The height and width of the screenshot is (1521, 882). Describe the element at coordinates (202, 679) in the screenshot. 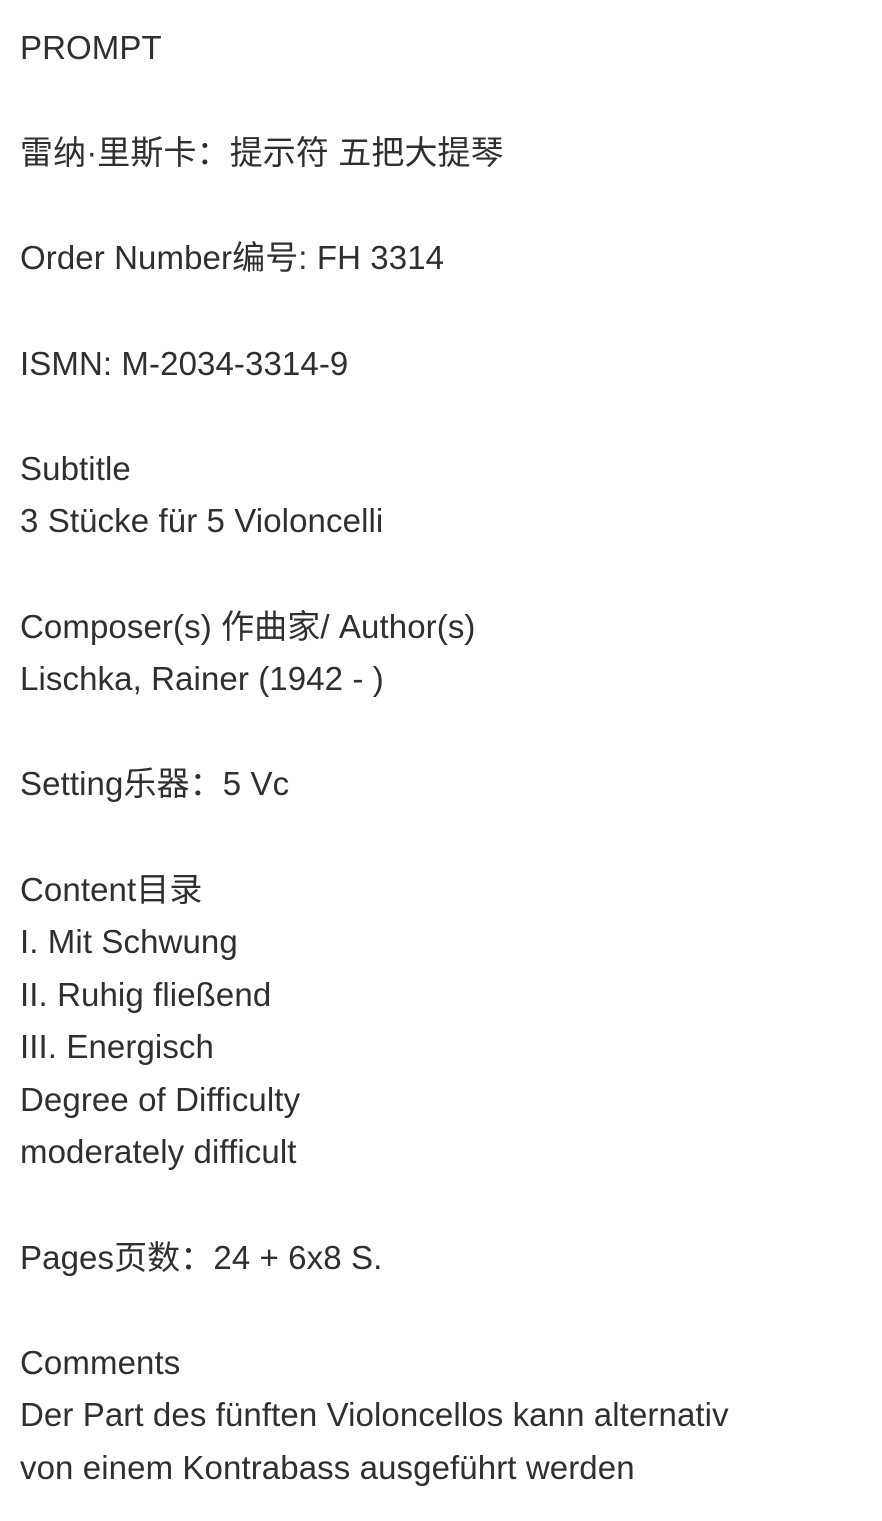

I see `composer-value: Lischka, Rainer (1942 - )` at that location.